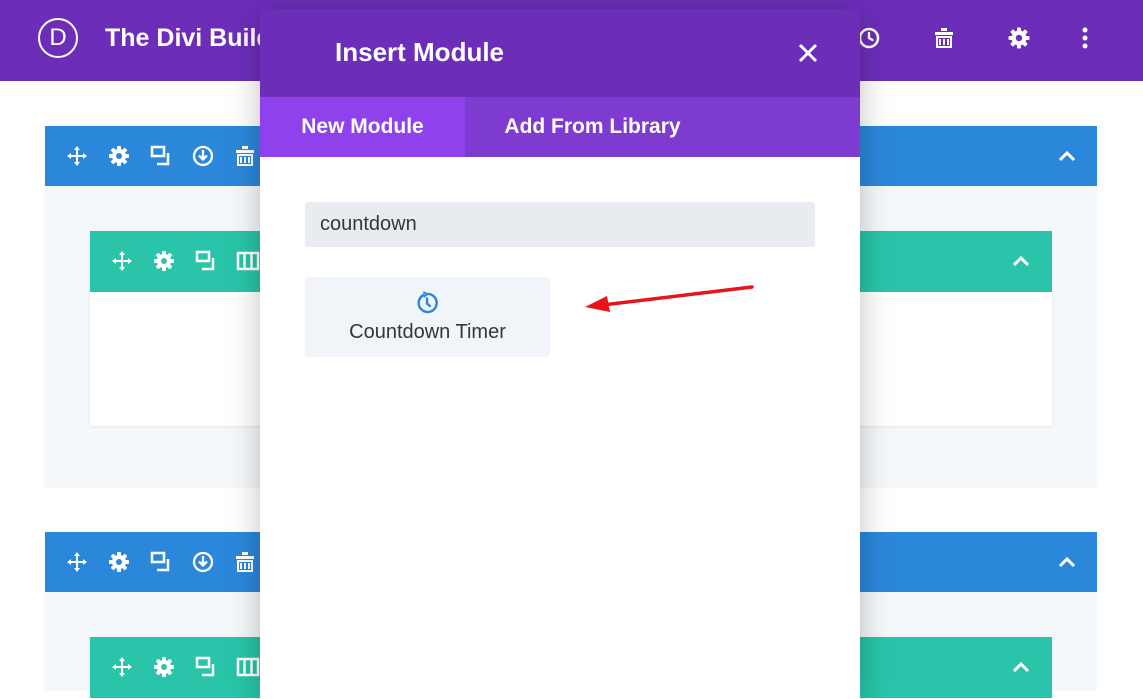 This screenshot has height=699, width=1143. Describe the element at coordinates (420, 52) in the screenshot. I see `modal-title: Insert Module` at that location.